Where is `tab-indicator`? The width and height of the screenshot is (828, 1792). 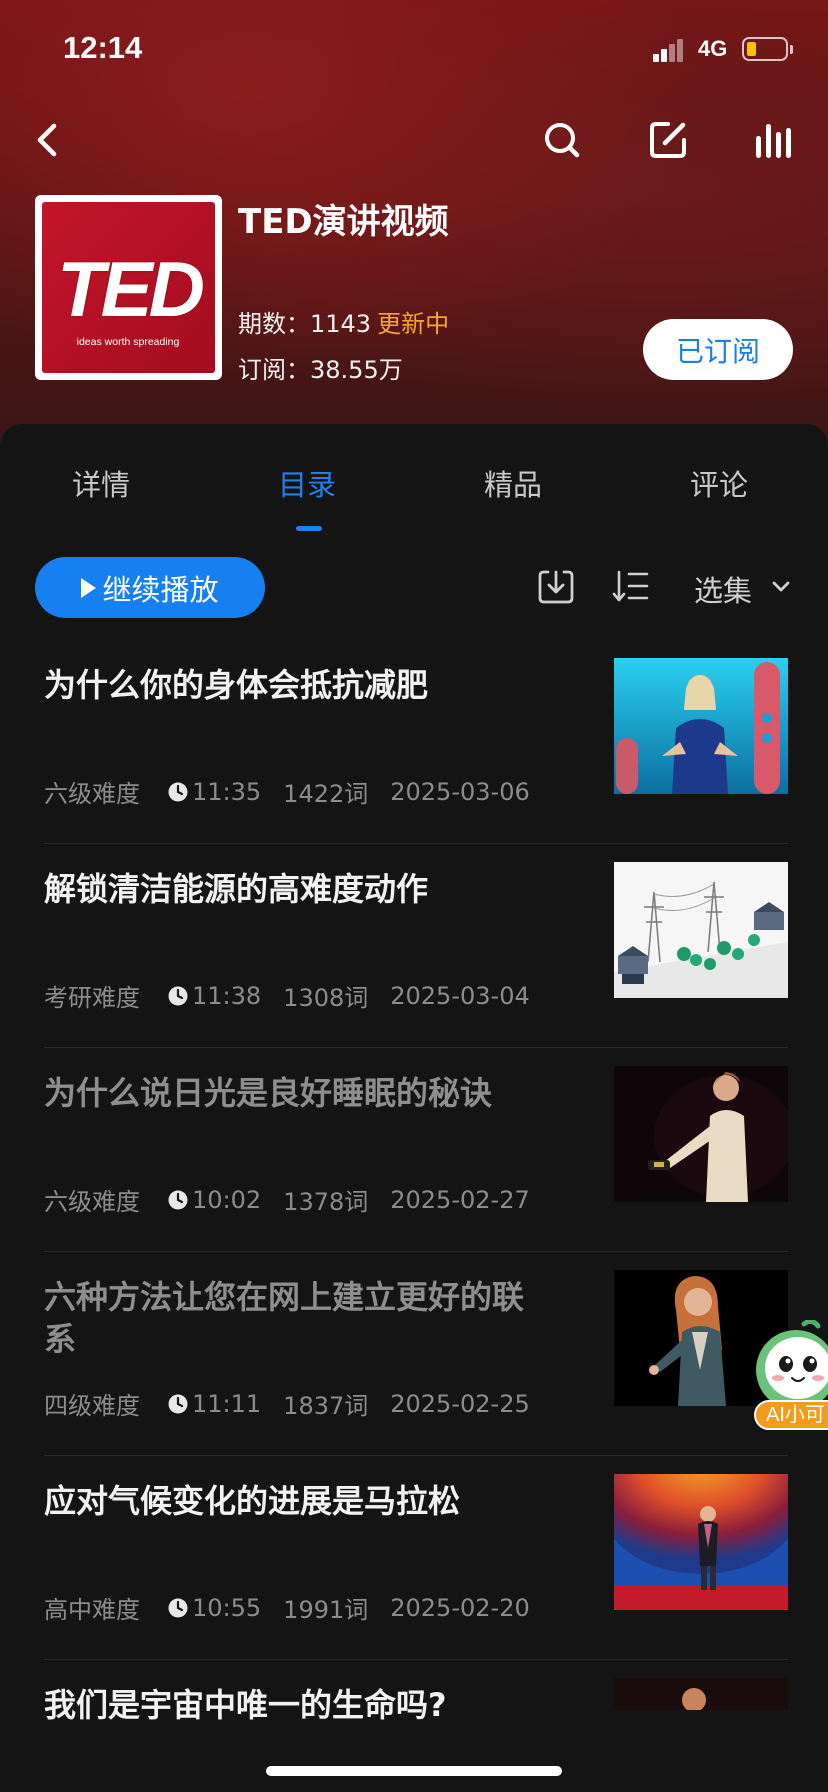
tab-indicator is located at coordinates (309, 528).